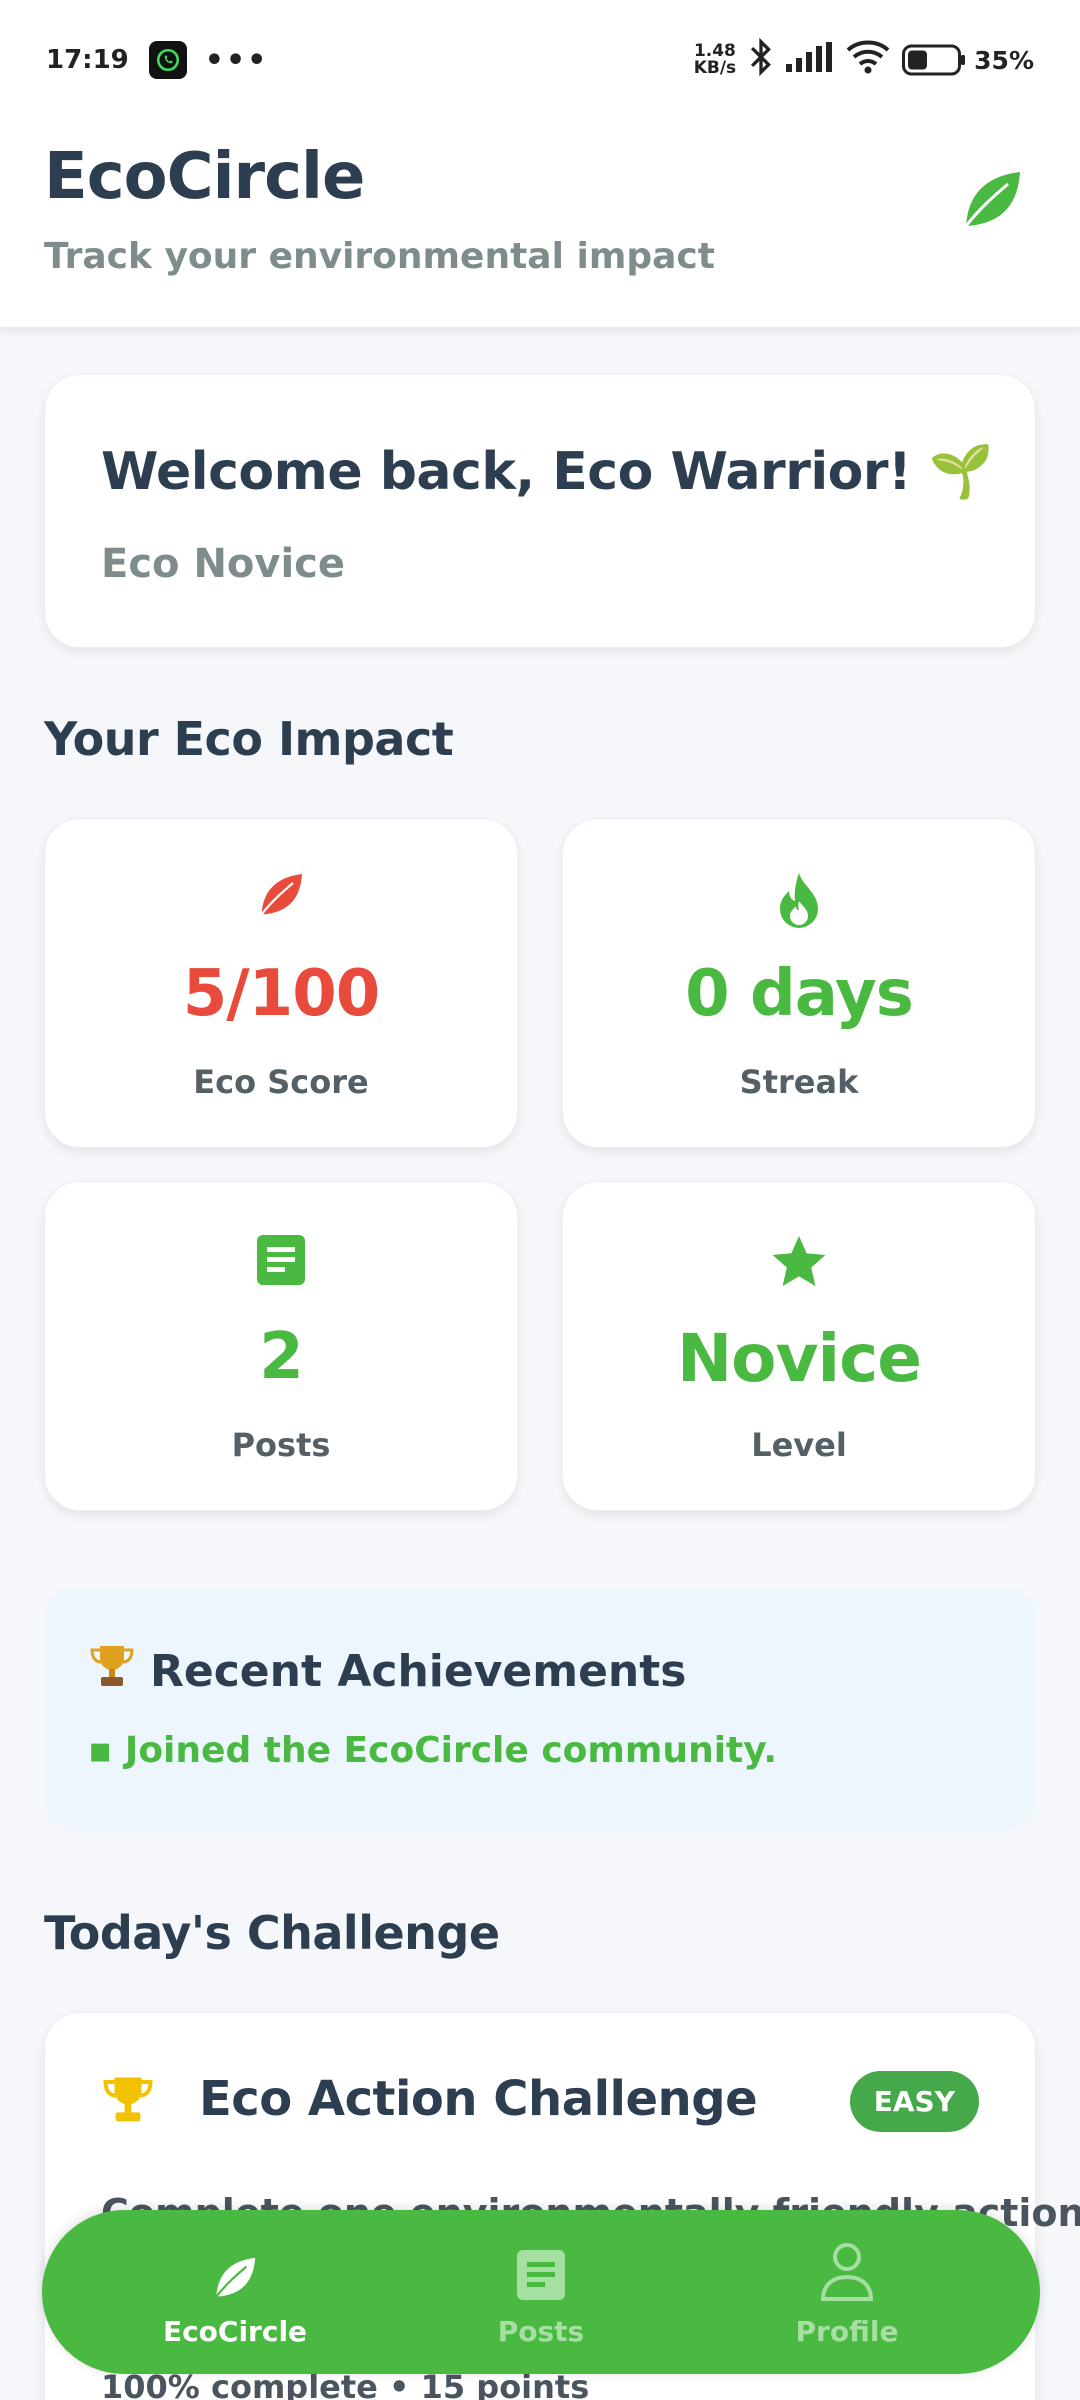 The image size is (1080, 2400). What do you see at coordinates (281, 1082) in the screenshot?
I see `eco-score-label: Eco Score` at bounding box center [281, 1082].